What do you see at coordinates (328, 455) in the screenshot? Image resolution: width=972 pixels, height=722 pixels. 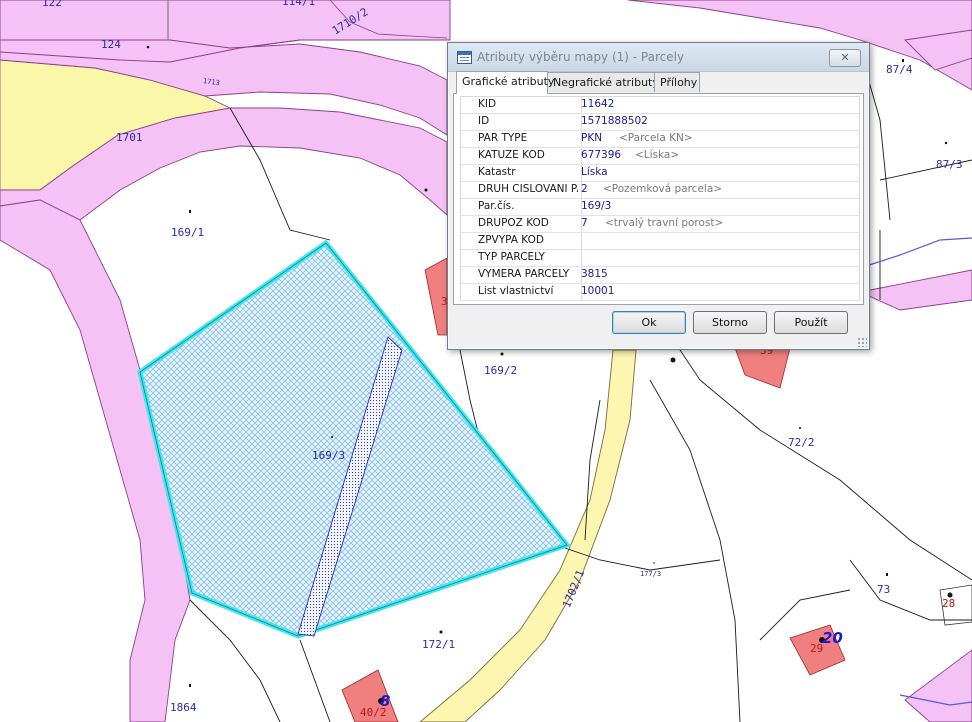 I see `parcel-label: 169/3` at bounding box center [328, 455].